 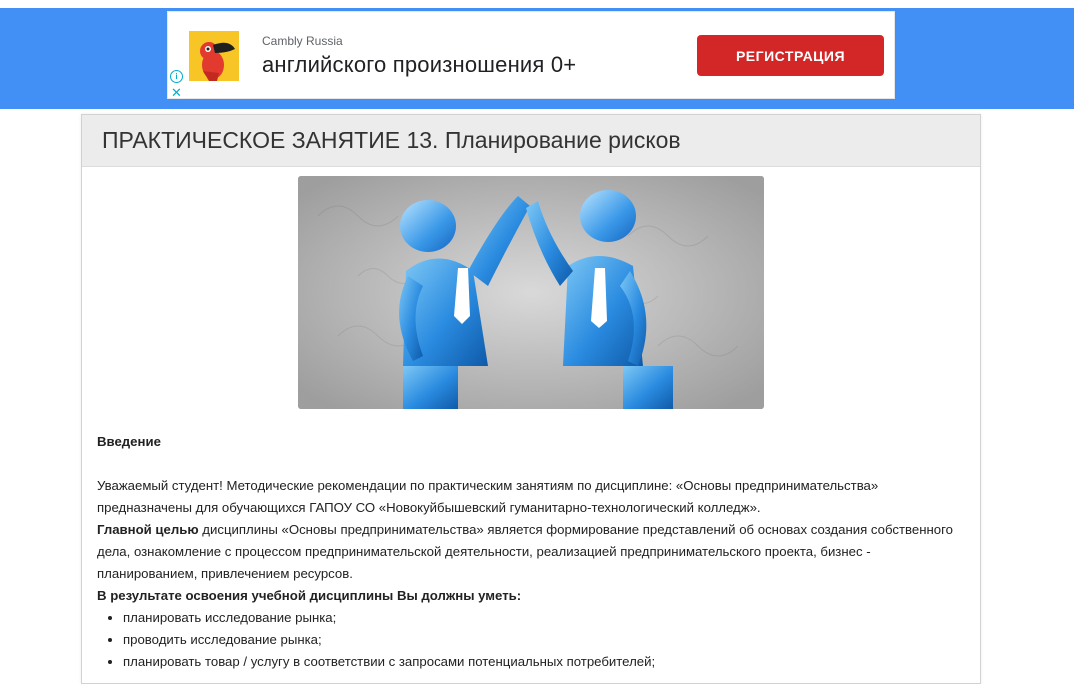 I want to click on top-strip, so click(x=537, y=4).